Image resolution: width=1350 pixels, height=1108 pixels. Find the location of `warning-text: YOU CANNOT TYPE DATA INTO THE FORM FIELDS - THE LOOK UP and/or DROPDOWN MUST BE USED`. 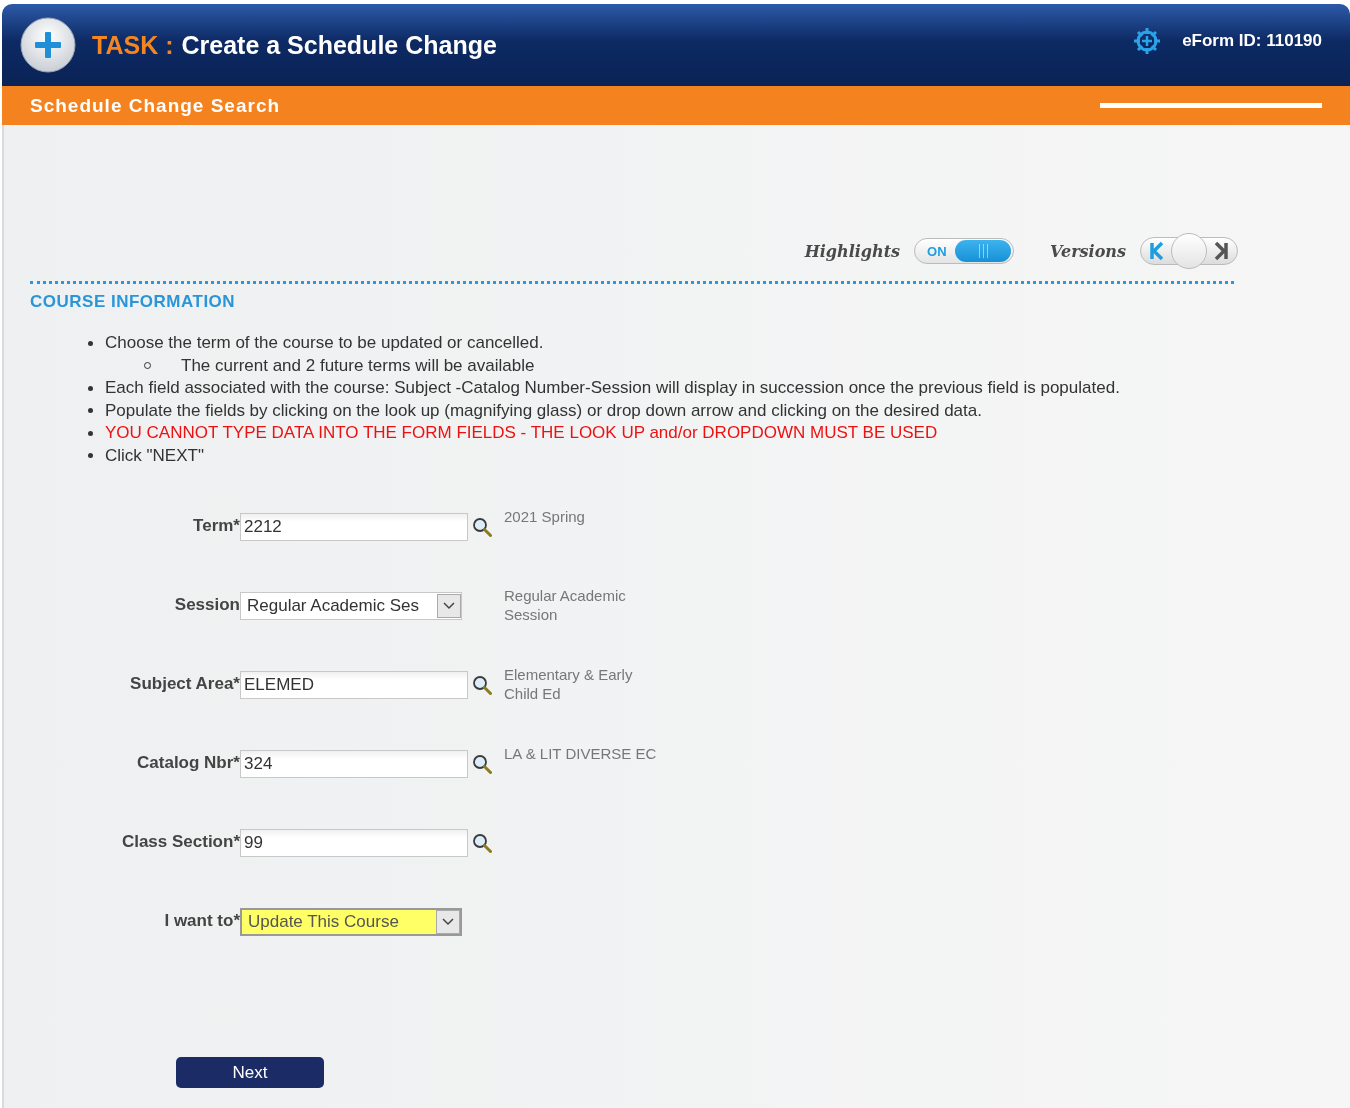

warning-text: YOU CANNOT TYPE DATA INTO THE FORM FIELDS - THE LOOK UP and/or DROPDOWN MUST BE USED is located at coordinates (521, 433).